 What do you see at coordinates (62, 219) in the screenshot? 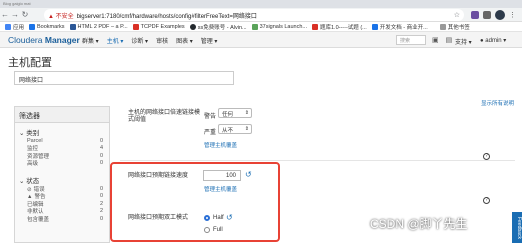
I see `filter-row: 包含覆盖 0` at bounding box center [62, 219].